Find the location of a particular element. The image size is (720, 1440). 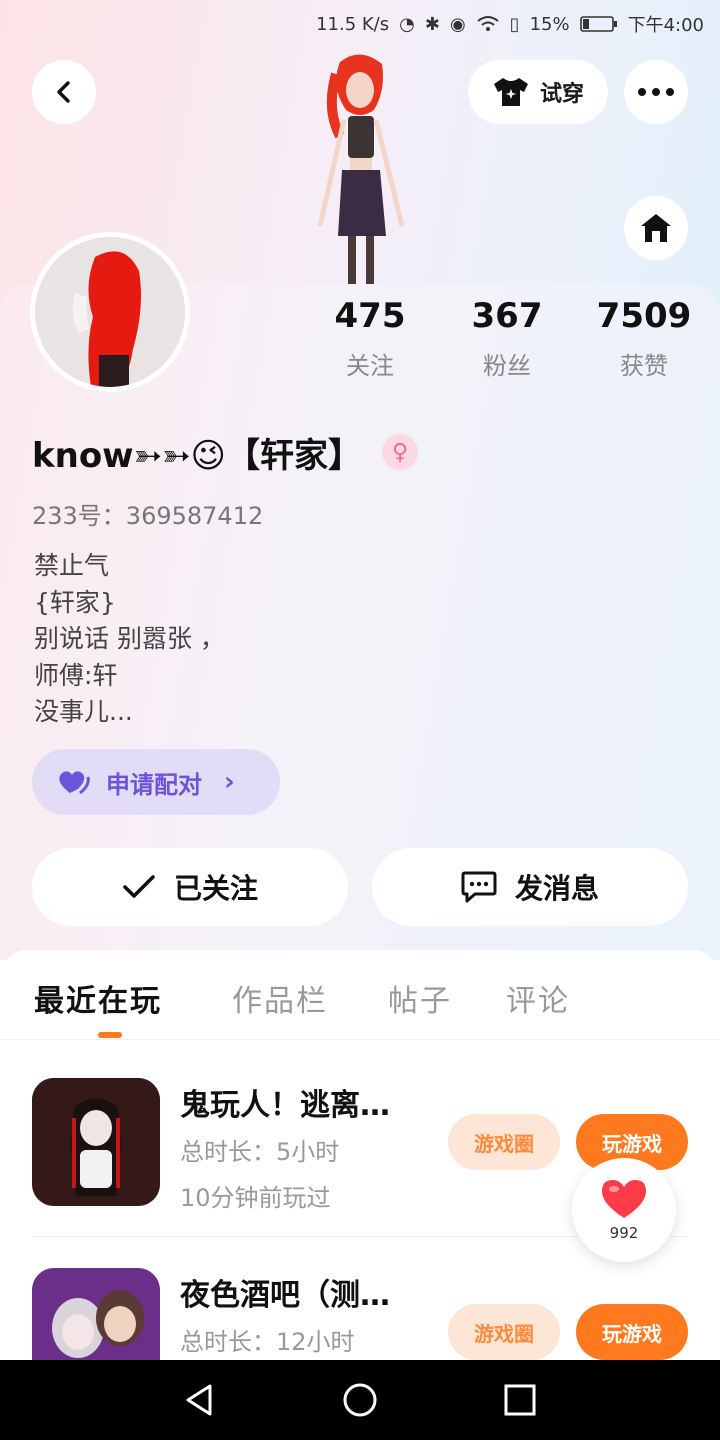

more-dots-icon is located at coordinates (656, 92).